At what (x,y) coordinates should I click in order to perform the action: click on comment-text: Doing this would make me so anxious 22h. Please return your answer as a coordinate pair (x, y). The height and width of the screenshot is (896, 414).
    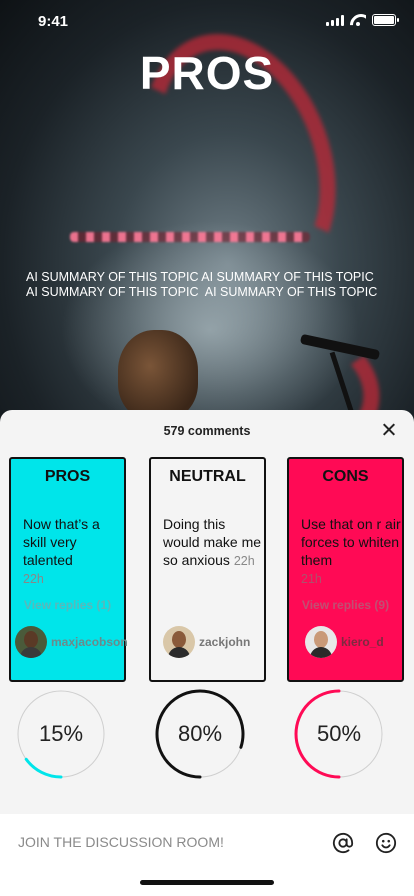
    Looking at the image, I should click on (213, 542).